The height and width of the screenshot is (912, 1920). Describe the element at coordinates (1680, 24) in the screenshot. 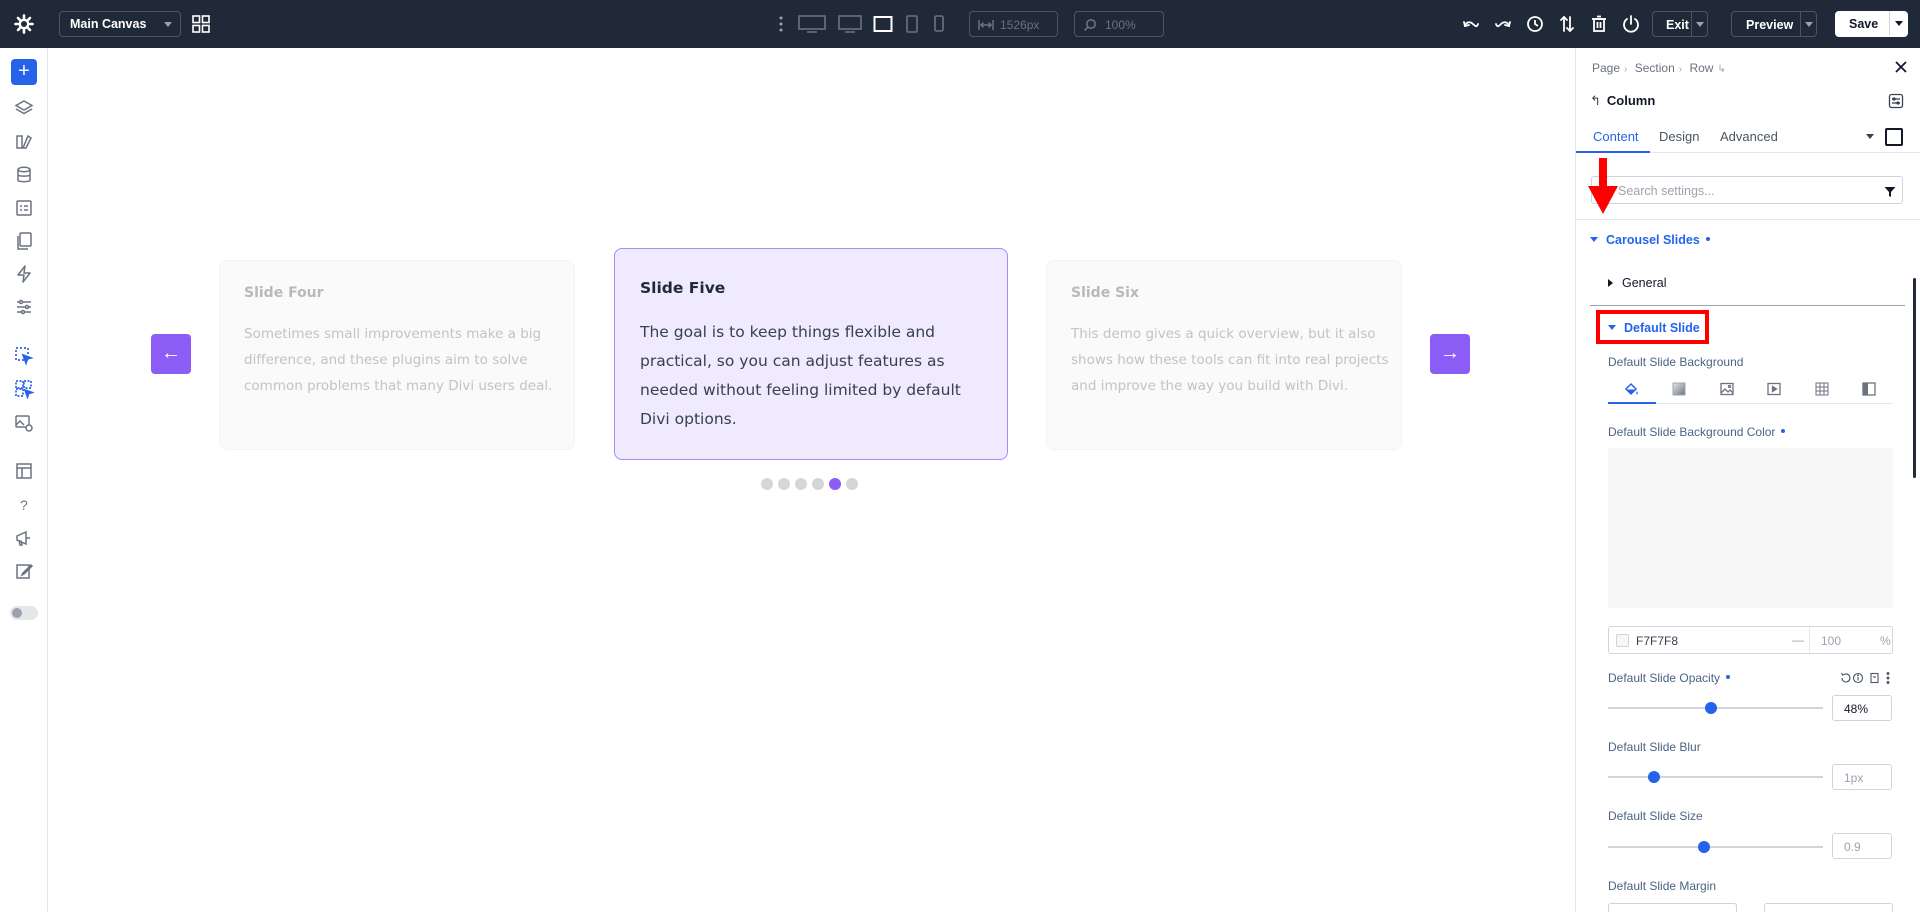

I see `exit-button: Exit` at that location.